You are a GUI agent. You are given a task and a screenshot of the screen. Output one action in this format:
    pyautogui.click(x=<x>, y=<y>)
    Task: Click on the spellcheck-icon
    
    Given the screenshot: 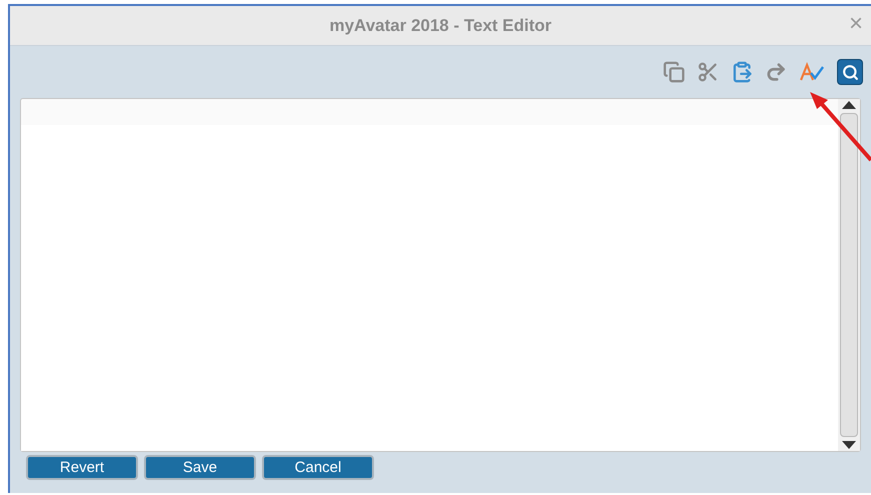 What is the action you would take?
    pyautogui.click(x=812, y=72)
    